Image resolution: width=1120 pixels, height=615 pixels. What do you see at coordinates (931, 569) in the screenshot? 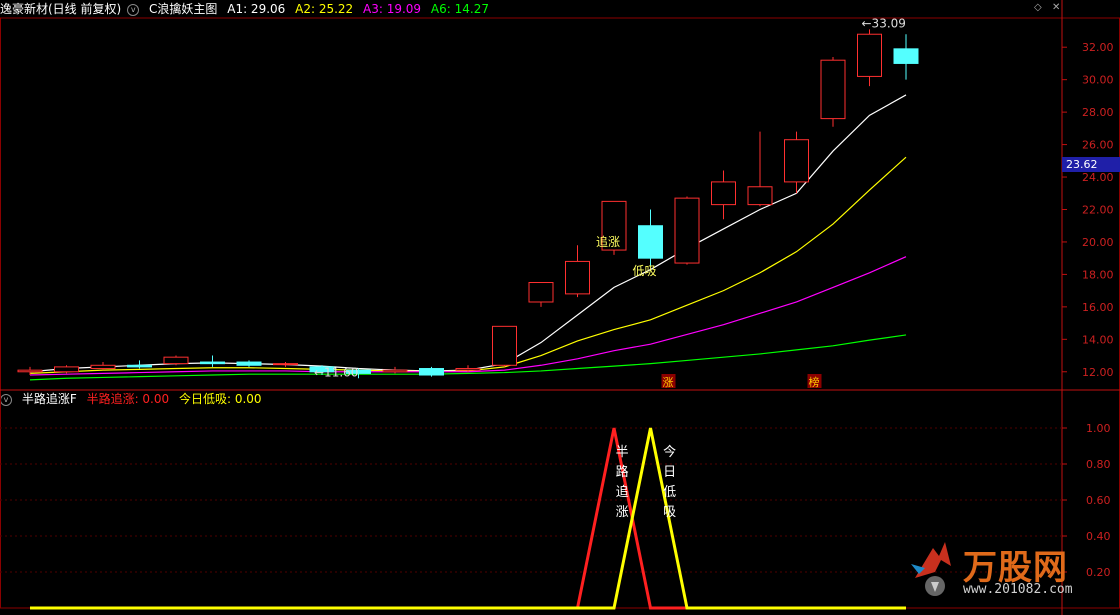
I see `logo-mark-icon` at bounding box center [931, 569].